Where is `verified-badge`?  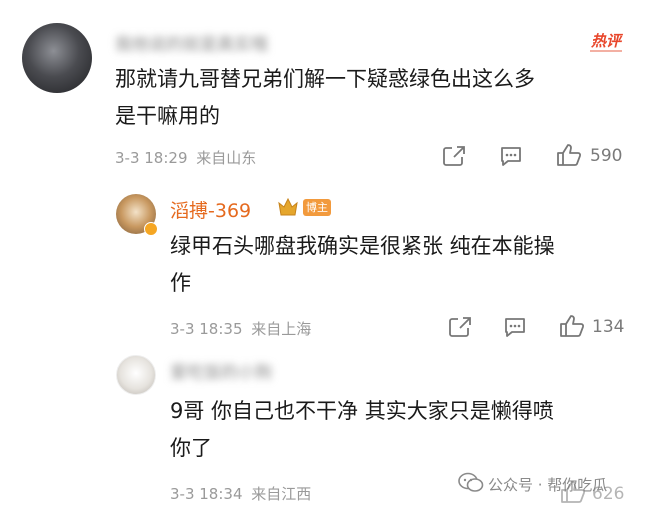 verified-badge is located at coordinates (151, 229).